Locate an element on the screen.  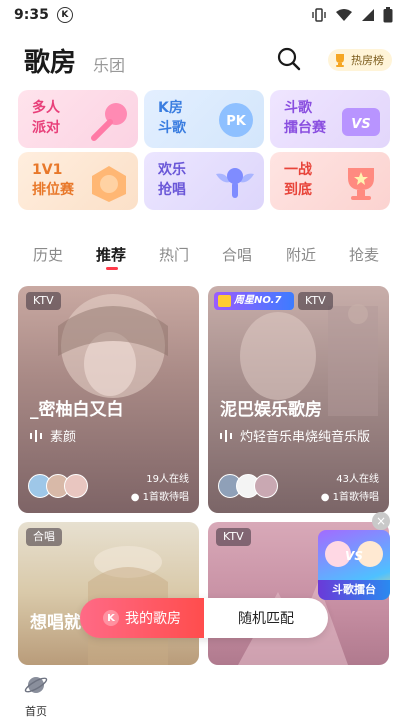
close-icon: × is located at coordinates (381, 521).